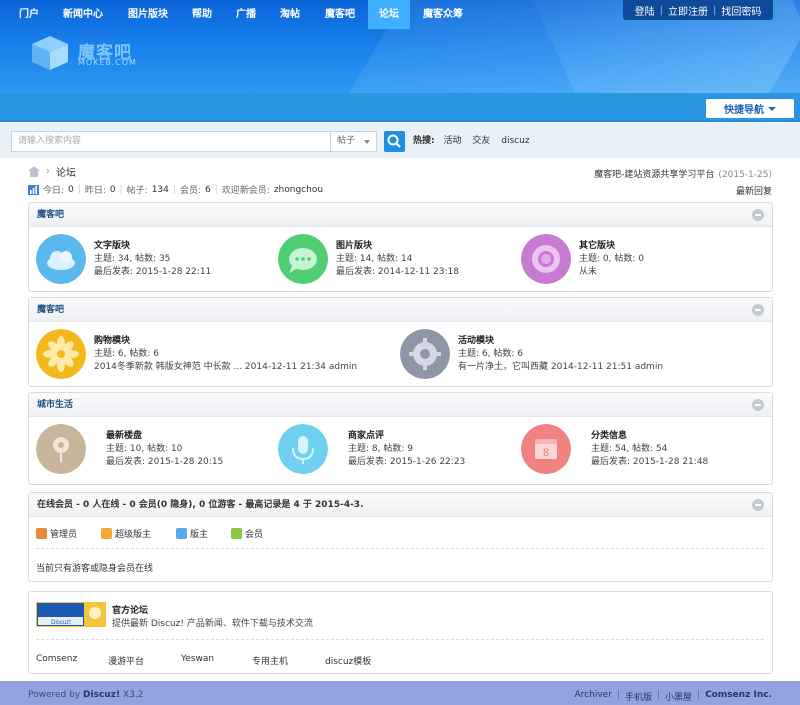  What do you see at coordinates (593, 696) in the screenshot?
I see `archiver-link: Archiver` at bounding box center [593, 696].